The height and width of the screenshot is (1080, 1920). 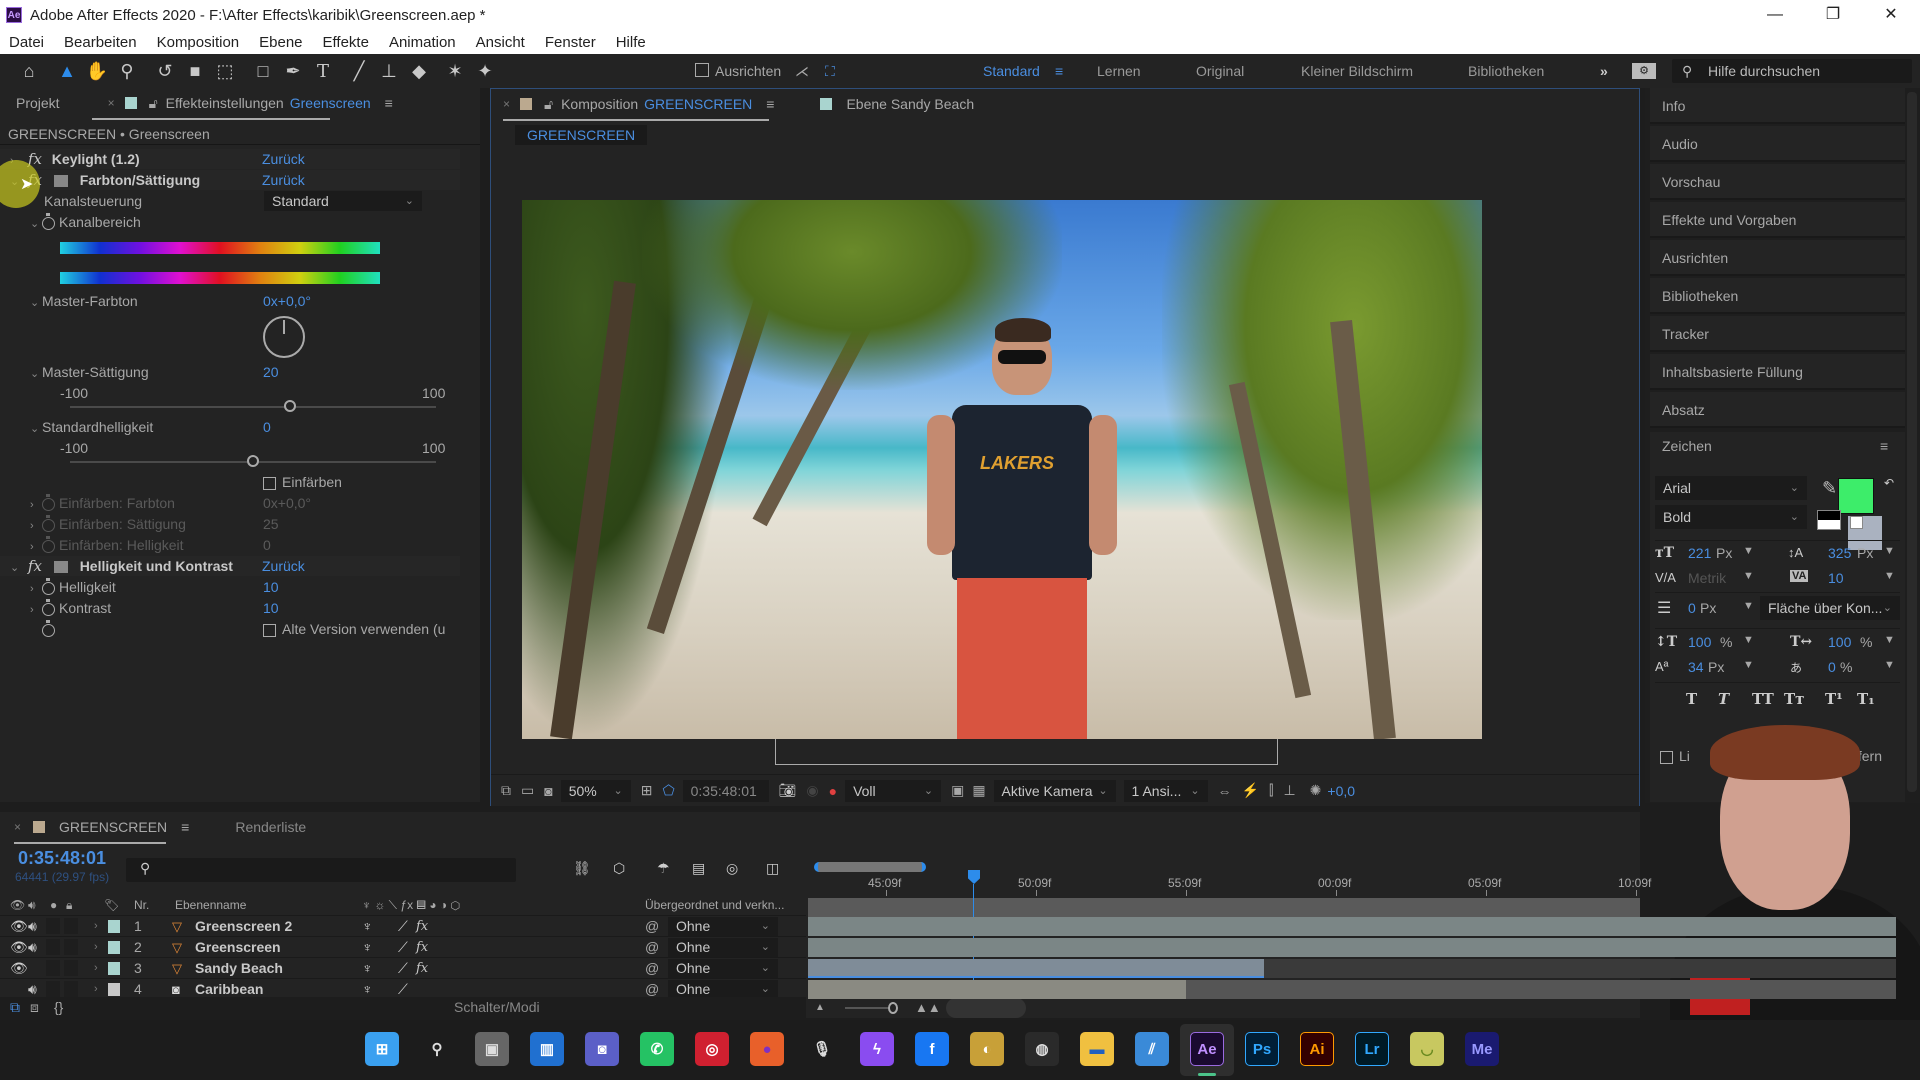 What do you see at coordinates (195, 71) in the screenshot?
I see `camera-tool-icon: ■` at bounding box center [195, 71].